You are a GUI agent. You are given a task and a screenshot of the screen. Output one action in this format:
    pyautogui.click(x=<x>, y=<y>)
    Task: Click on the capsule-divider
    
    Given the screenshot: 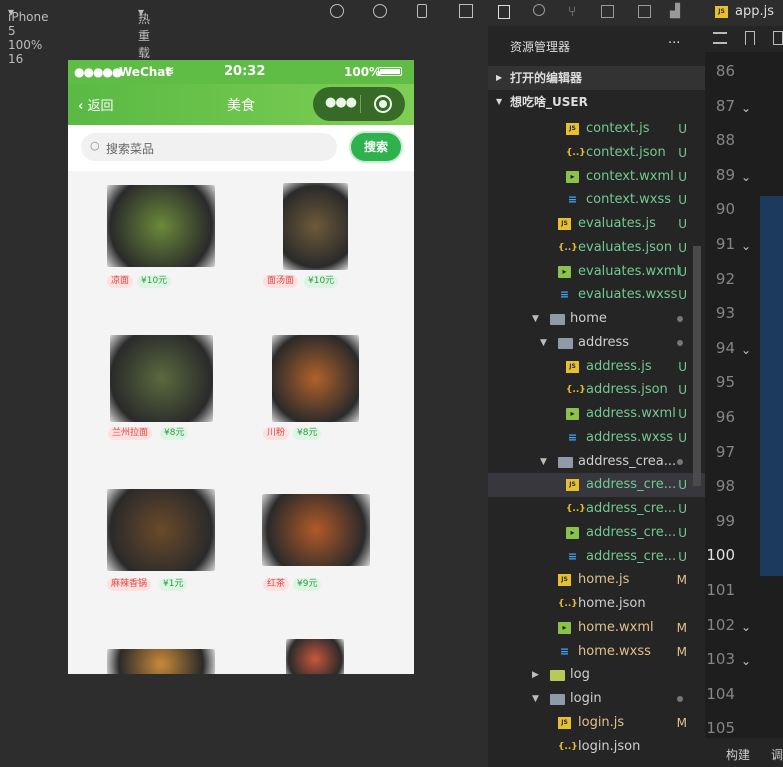 What is the action you would take?
    pyautogui.click(x=360, y=104)
    